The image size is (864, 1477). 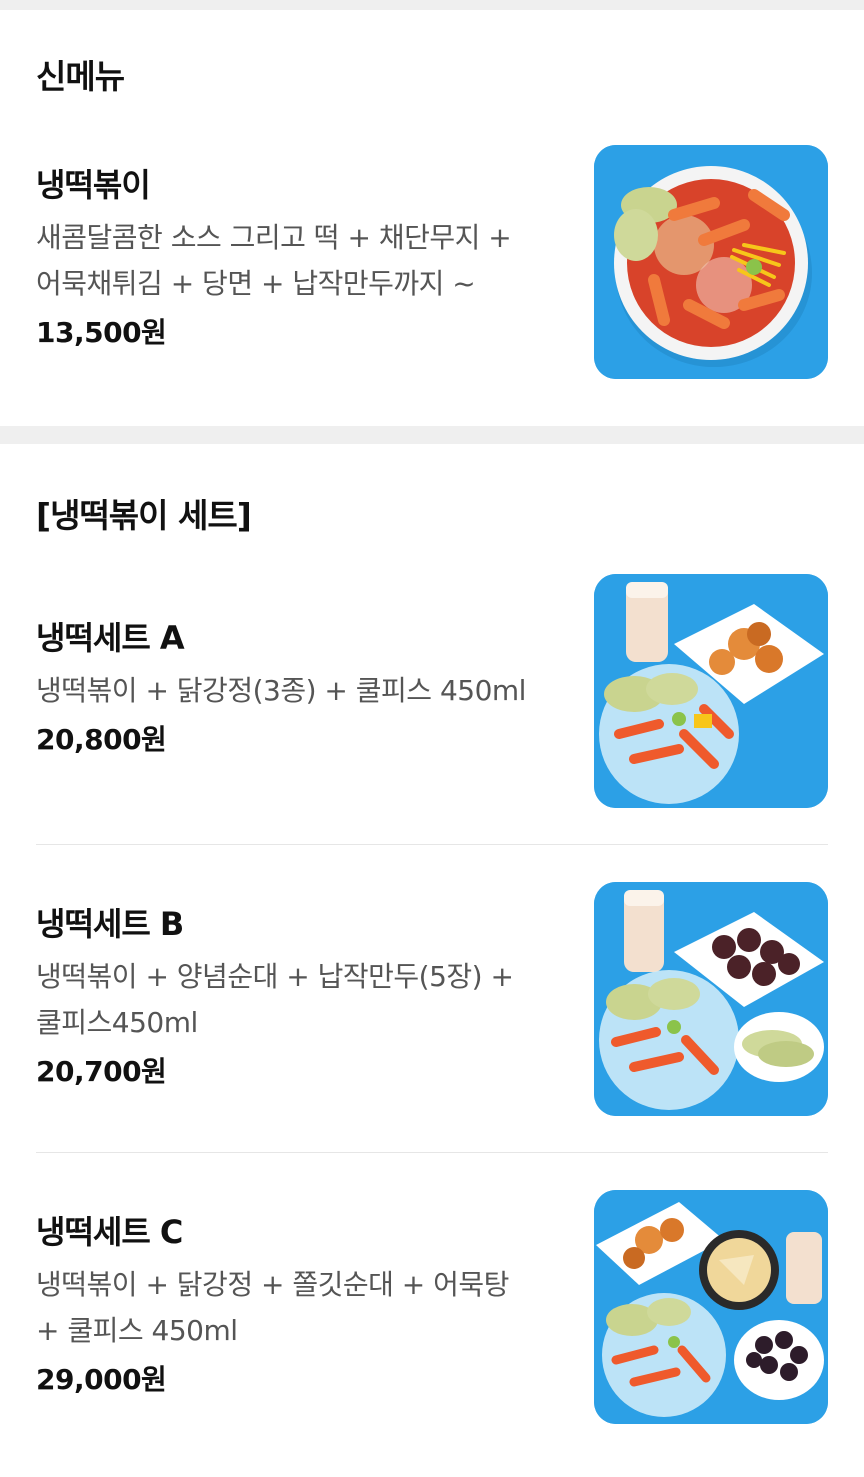 What do you see at coordinates (110, 924) in the screenshot?
I see `menu-item-name: 냉떡세트 B` at bounding box center [110, 924].